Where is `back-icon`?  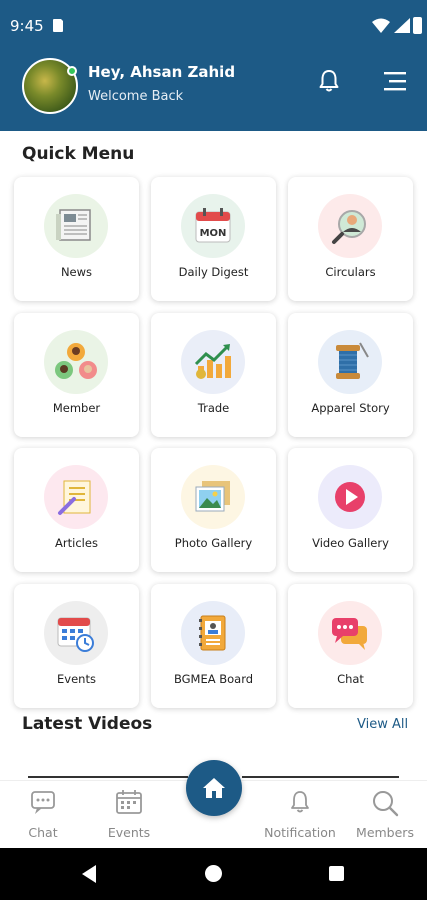
back-icon is located at coordinates (89, 874).